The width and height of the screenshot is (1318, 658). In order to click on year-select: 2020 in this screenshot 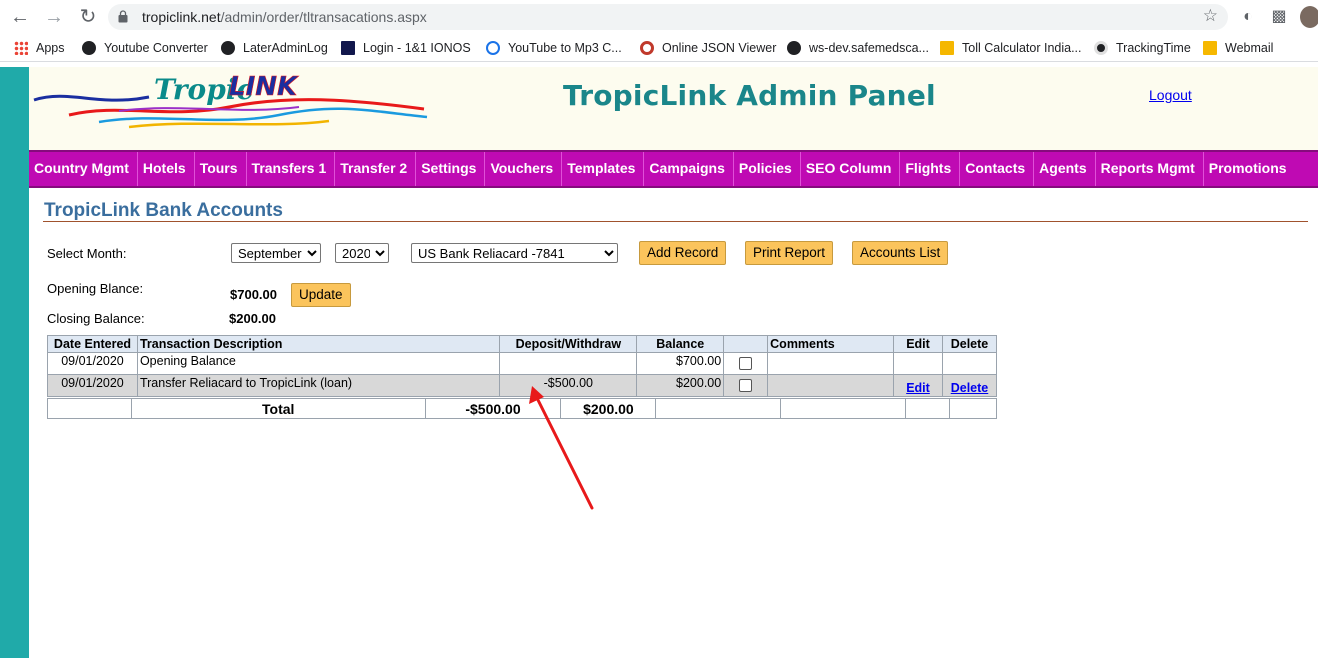, I will do `click(362, 253)`.